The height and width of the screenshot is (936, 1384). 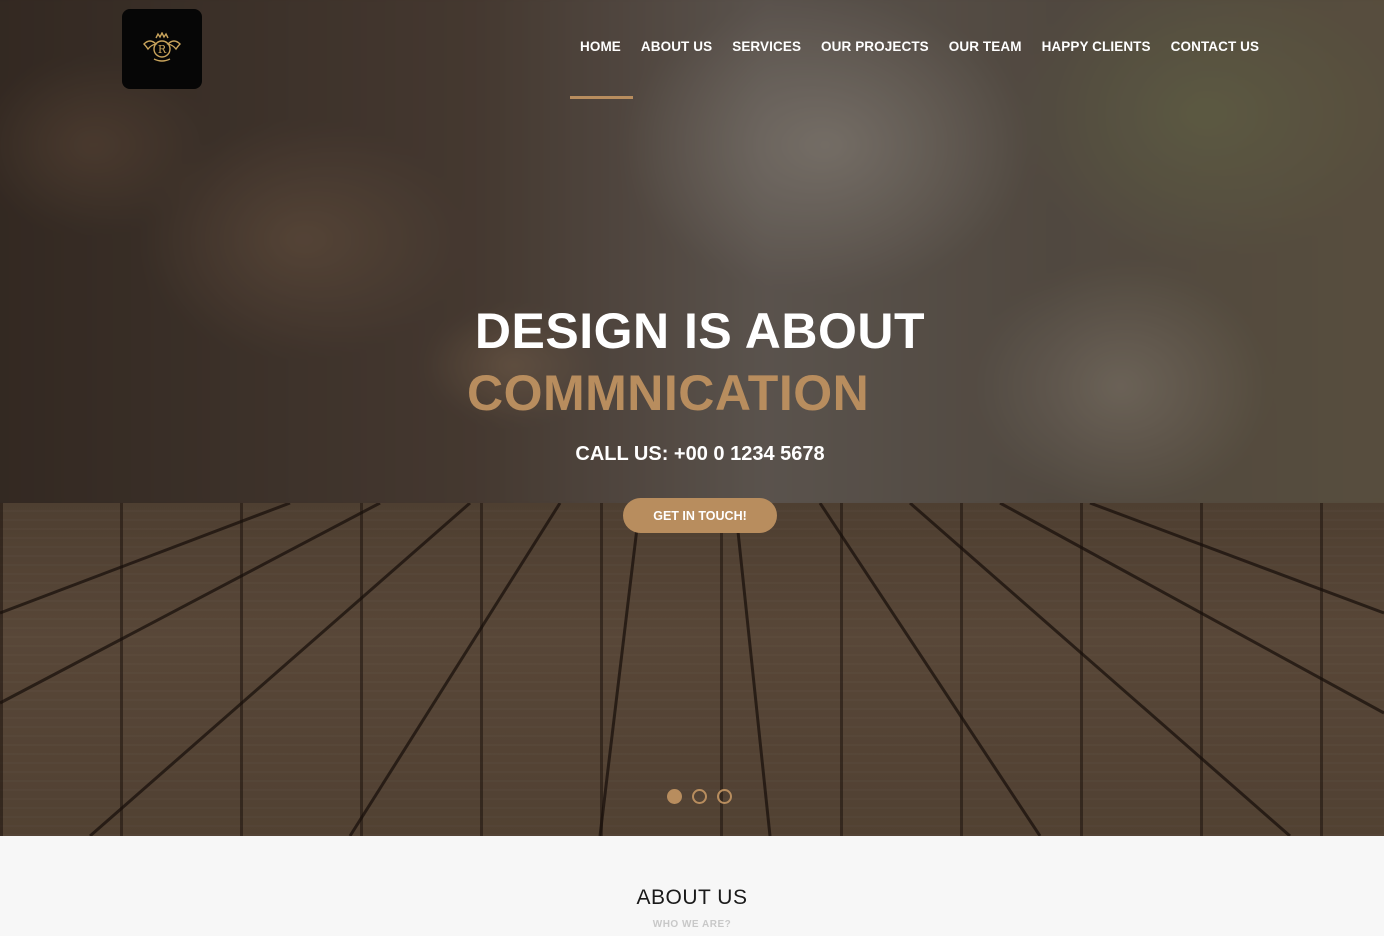 What do you see at coordinates (600, 49) in the screenshot?
I see `nav-item-home: HOME` at bounding box center [600, 49].